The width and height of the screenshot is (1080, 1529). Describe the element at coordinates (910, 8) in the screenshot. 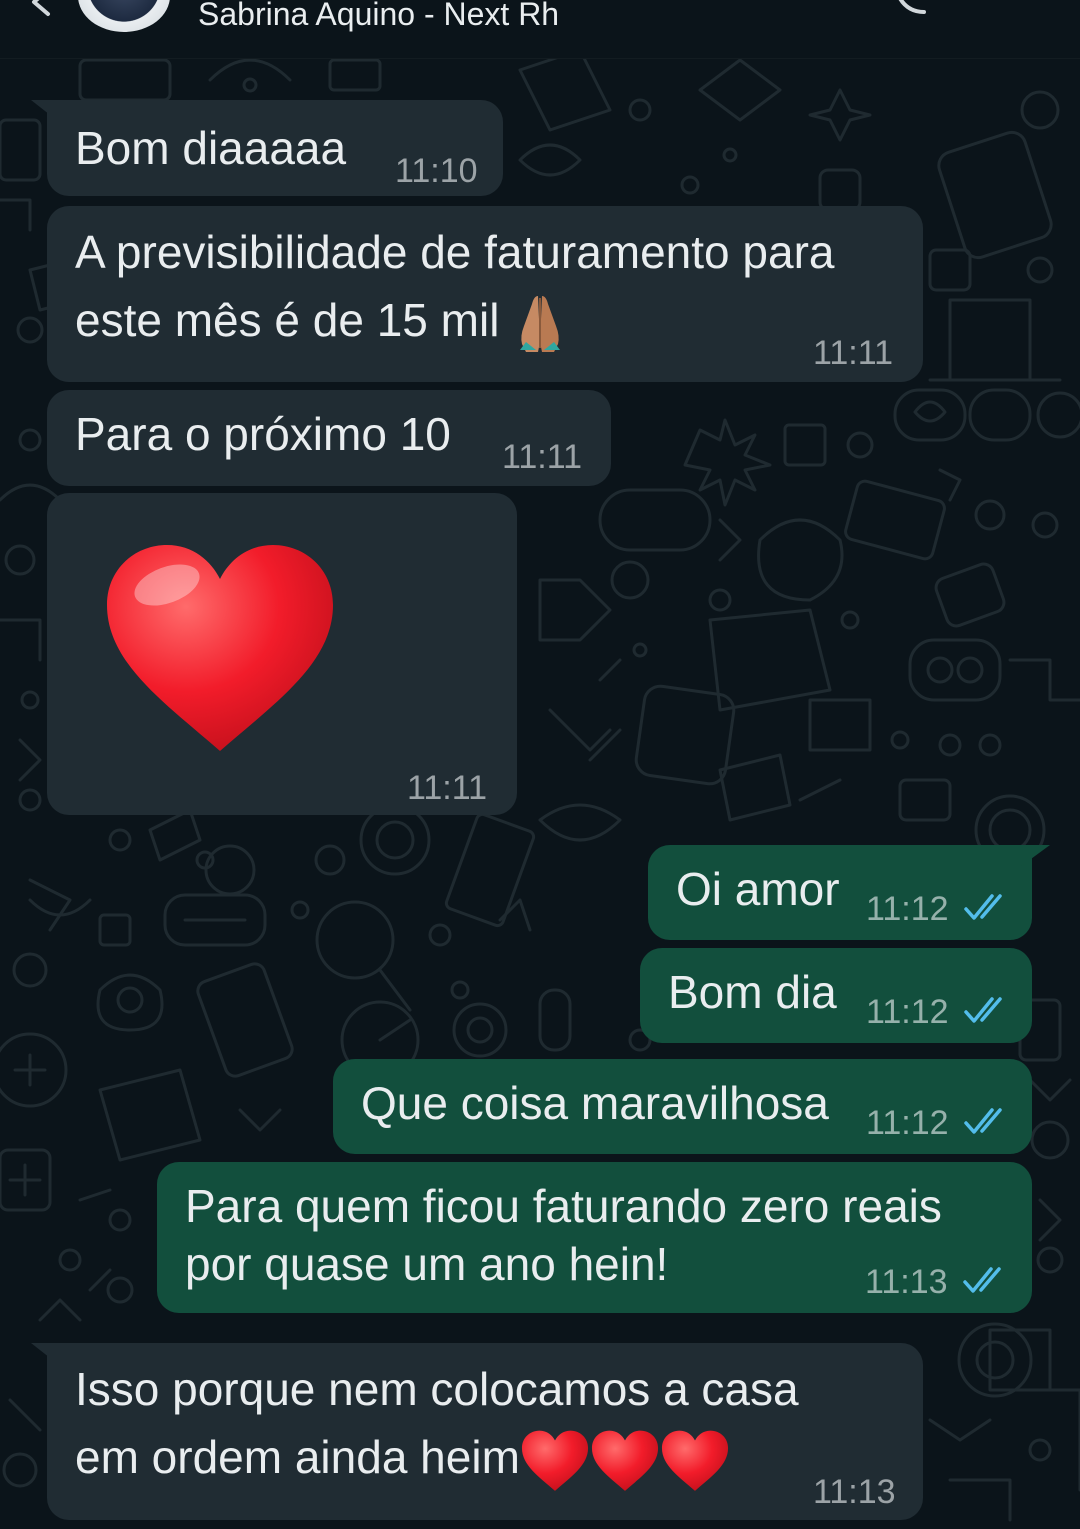

I see `phone-call-icon` at that location.